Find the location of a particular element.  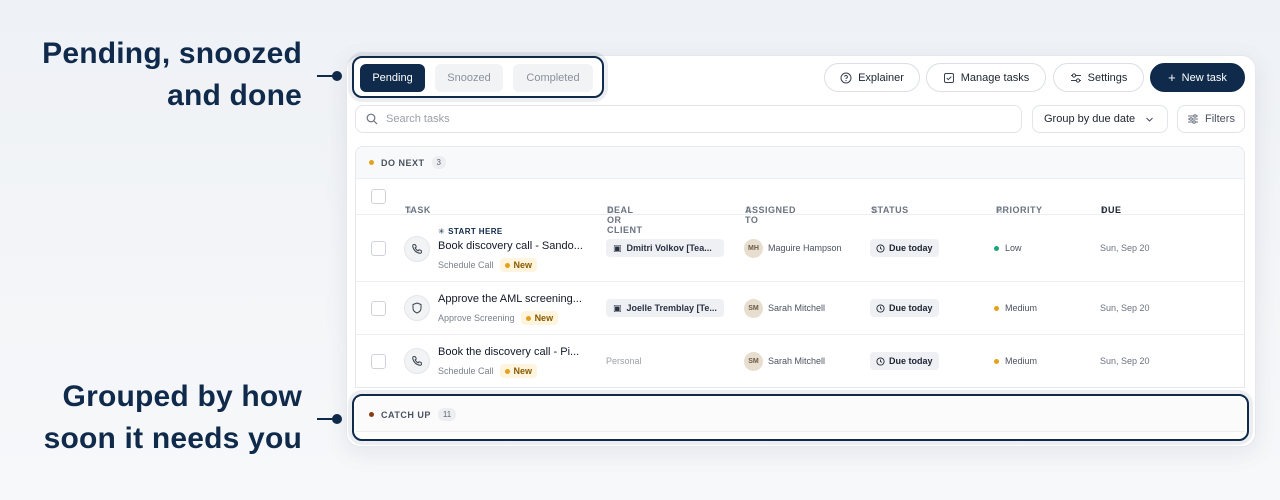

settings-label: Settings is located at coordinates (1107, 77).